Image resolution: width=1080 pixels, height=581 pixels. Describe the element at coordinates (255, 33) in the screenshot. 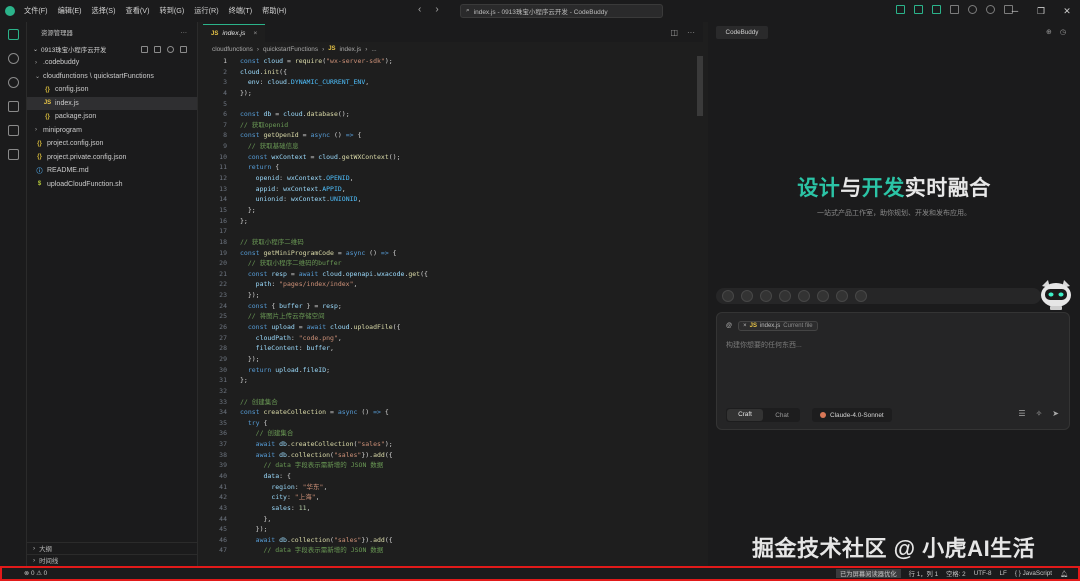

I see `close-tab-icon: ×` at that location.